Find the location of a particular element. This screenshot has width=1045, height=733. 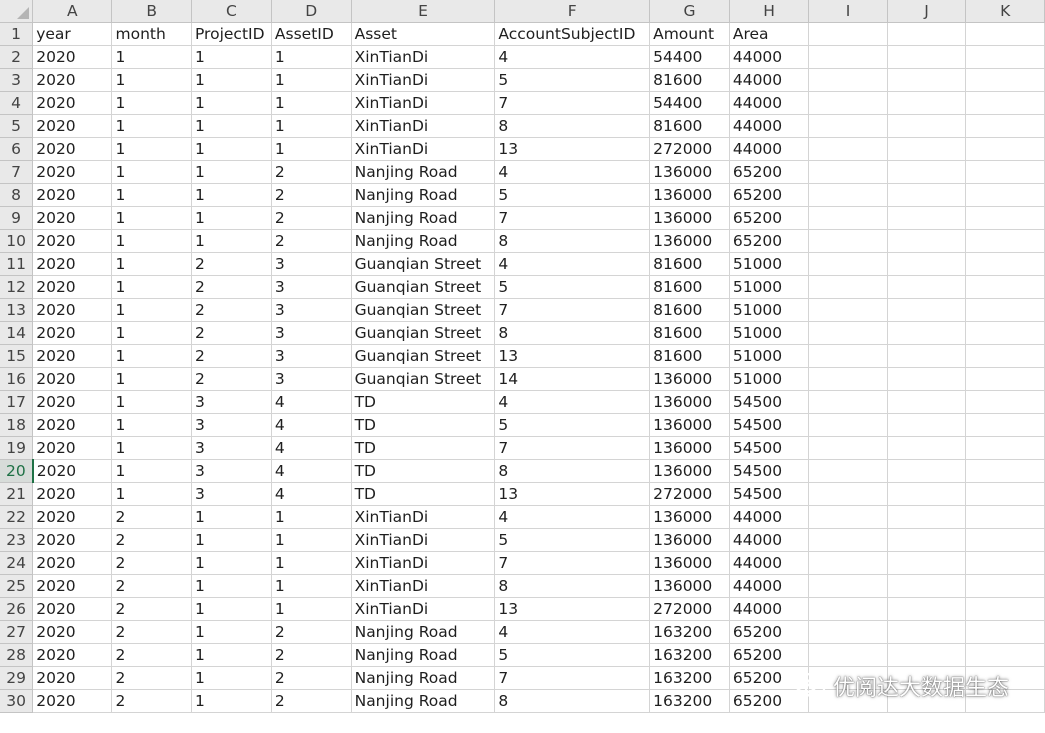

cell-g22: 136000 is located at coordinates (689, 517).